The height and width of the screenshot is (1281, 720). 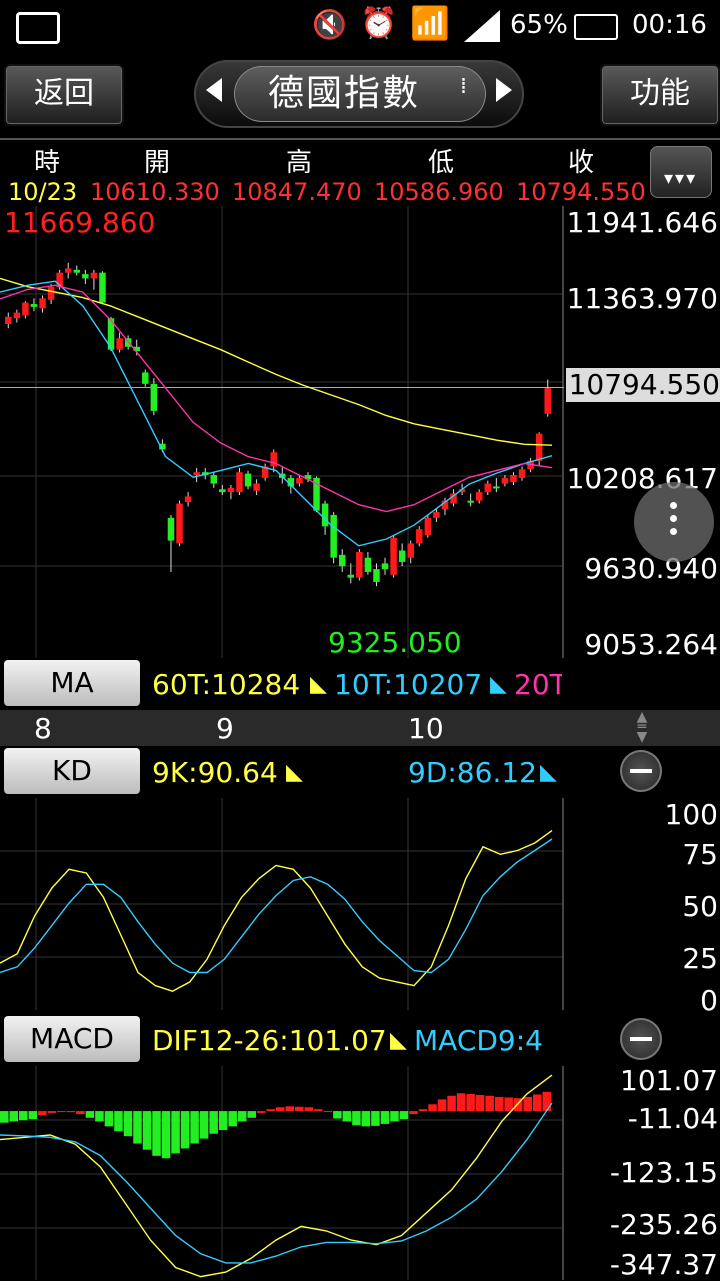 I want to click on header-close: 收, so click(x=581, y=163).